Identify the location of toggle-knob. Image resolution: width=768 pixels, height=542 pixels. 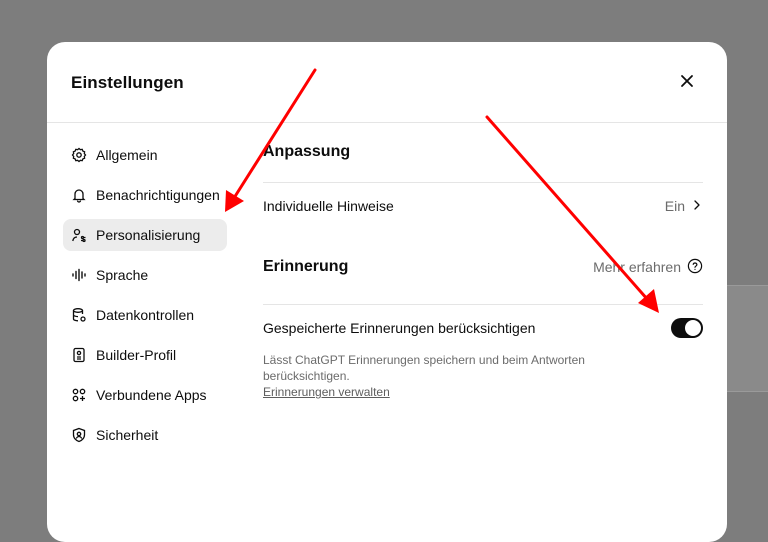
(693, 327).